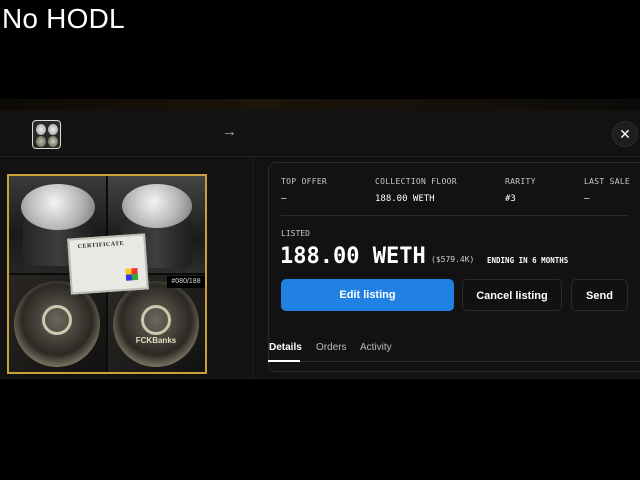  What do you see at coordinates (367, 295) in the screenshot?
I see `edit-listing-button: Edit listing` at bounding box center [367, 295].